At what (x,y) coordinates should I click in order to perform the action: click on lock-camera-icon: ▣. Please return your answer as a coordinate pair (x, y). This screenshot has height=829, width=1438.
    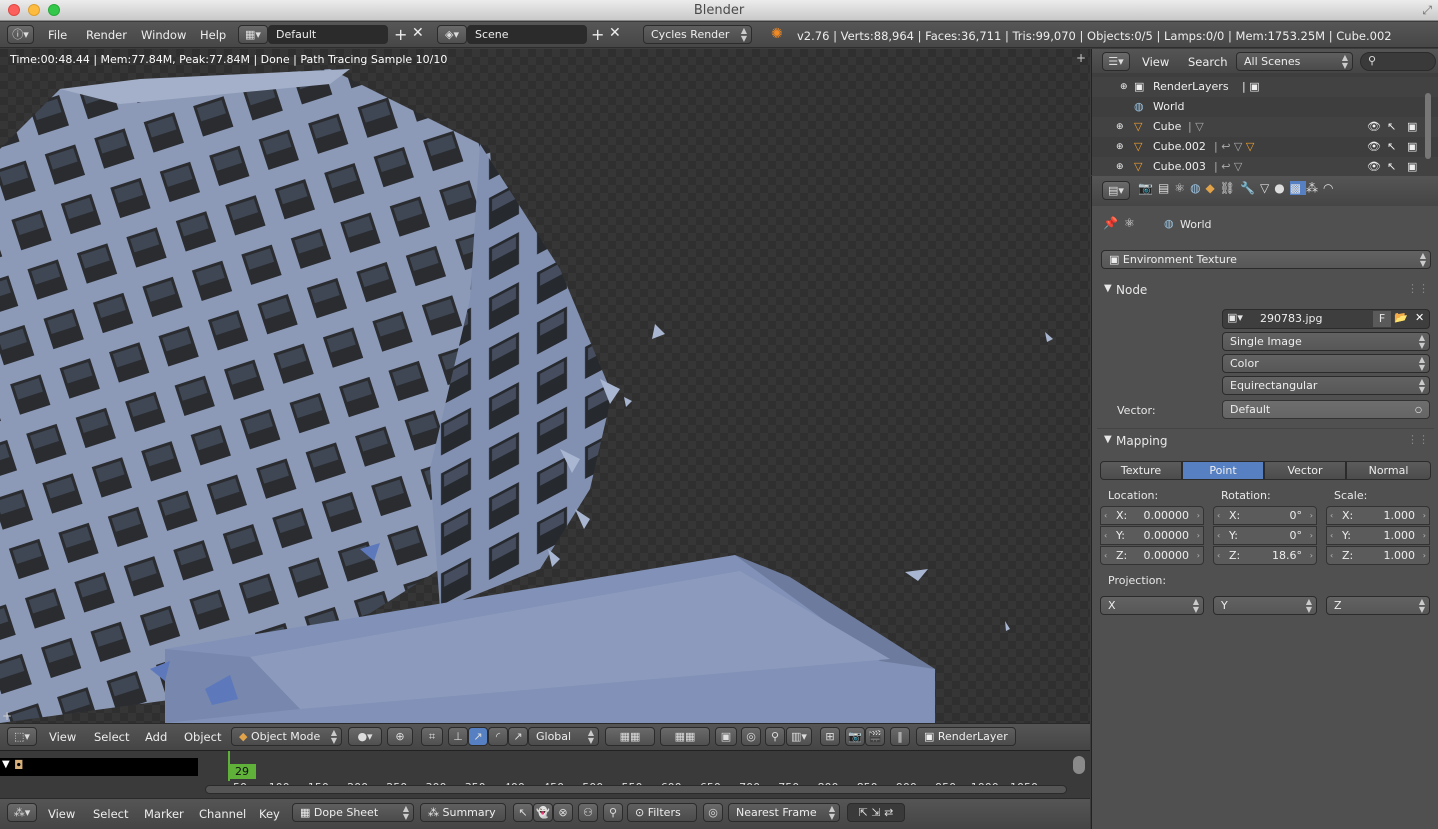
    Looking at the image, I should click on (726, 736).